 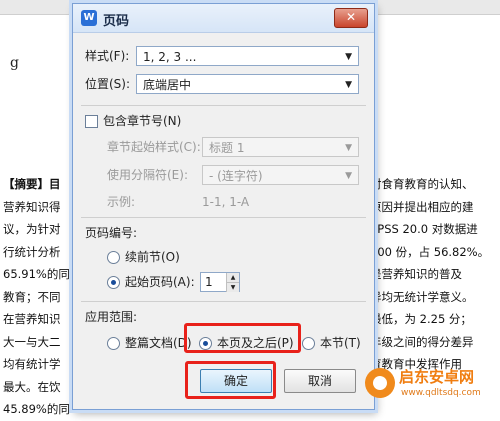 What do you see at coordinates (280, 175) in the screenshot?
I see `separator-select: - (连字符) ▼` at bounding box center [280, 175].